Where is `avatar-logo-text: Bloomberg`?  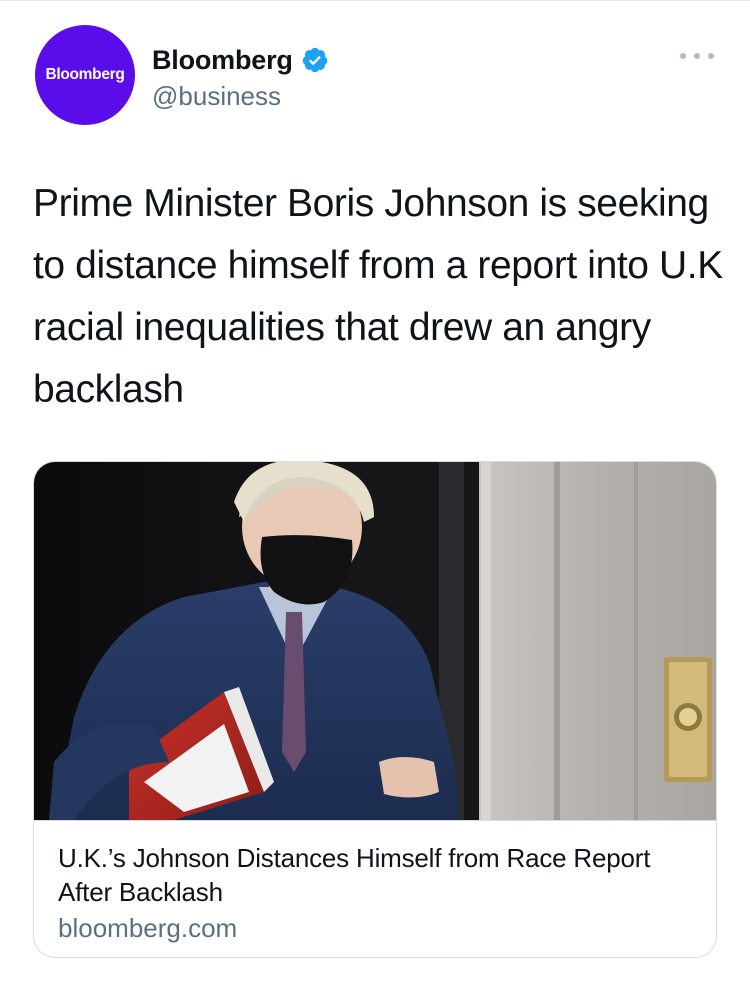
avatar-logo-text: Bloomberg is located at coordinates (85, 74).